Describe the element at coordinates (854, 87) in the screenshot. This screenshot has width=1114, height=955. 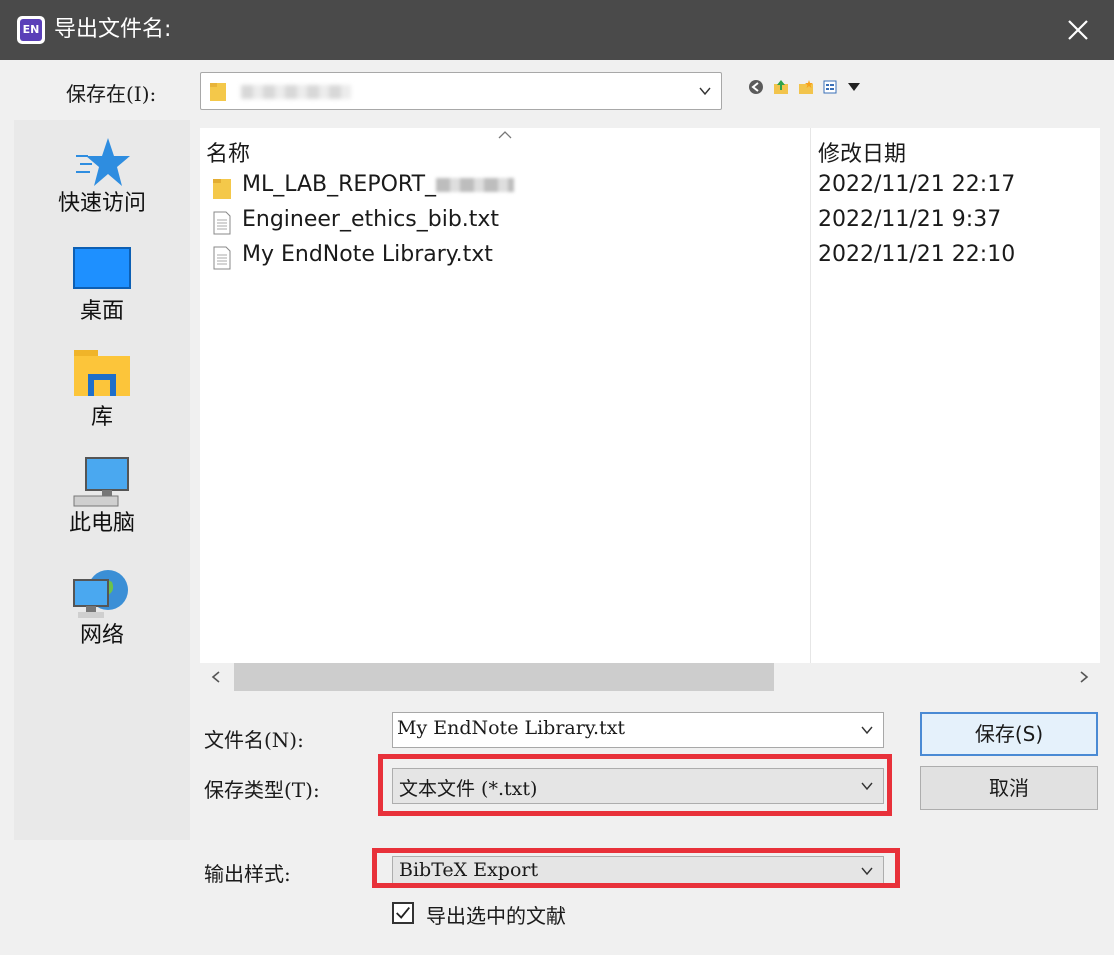
I see `dropdown-arrow-icon` at that location.